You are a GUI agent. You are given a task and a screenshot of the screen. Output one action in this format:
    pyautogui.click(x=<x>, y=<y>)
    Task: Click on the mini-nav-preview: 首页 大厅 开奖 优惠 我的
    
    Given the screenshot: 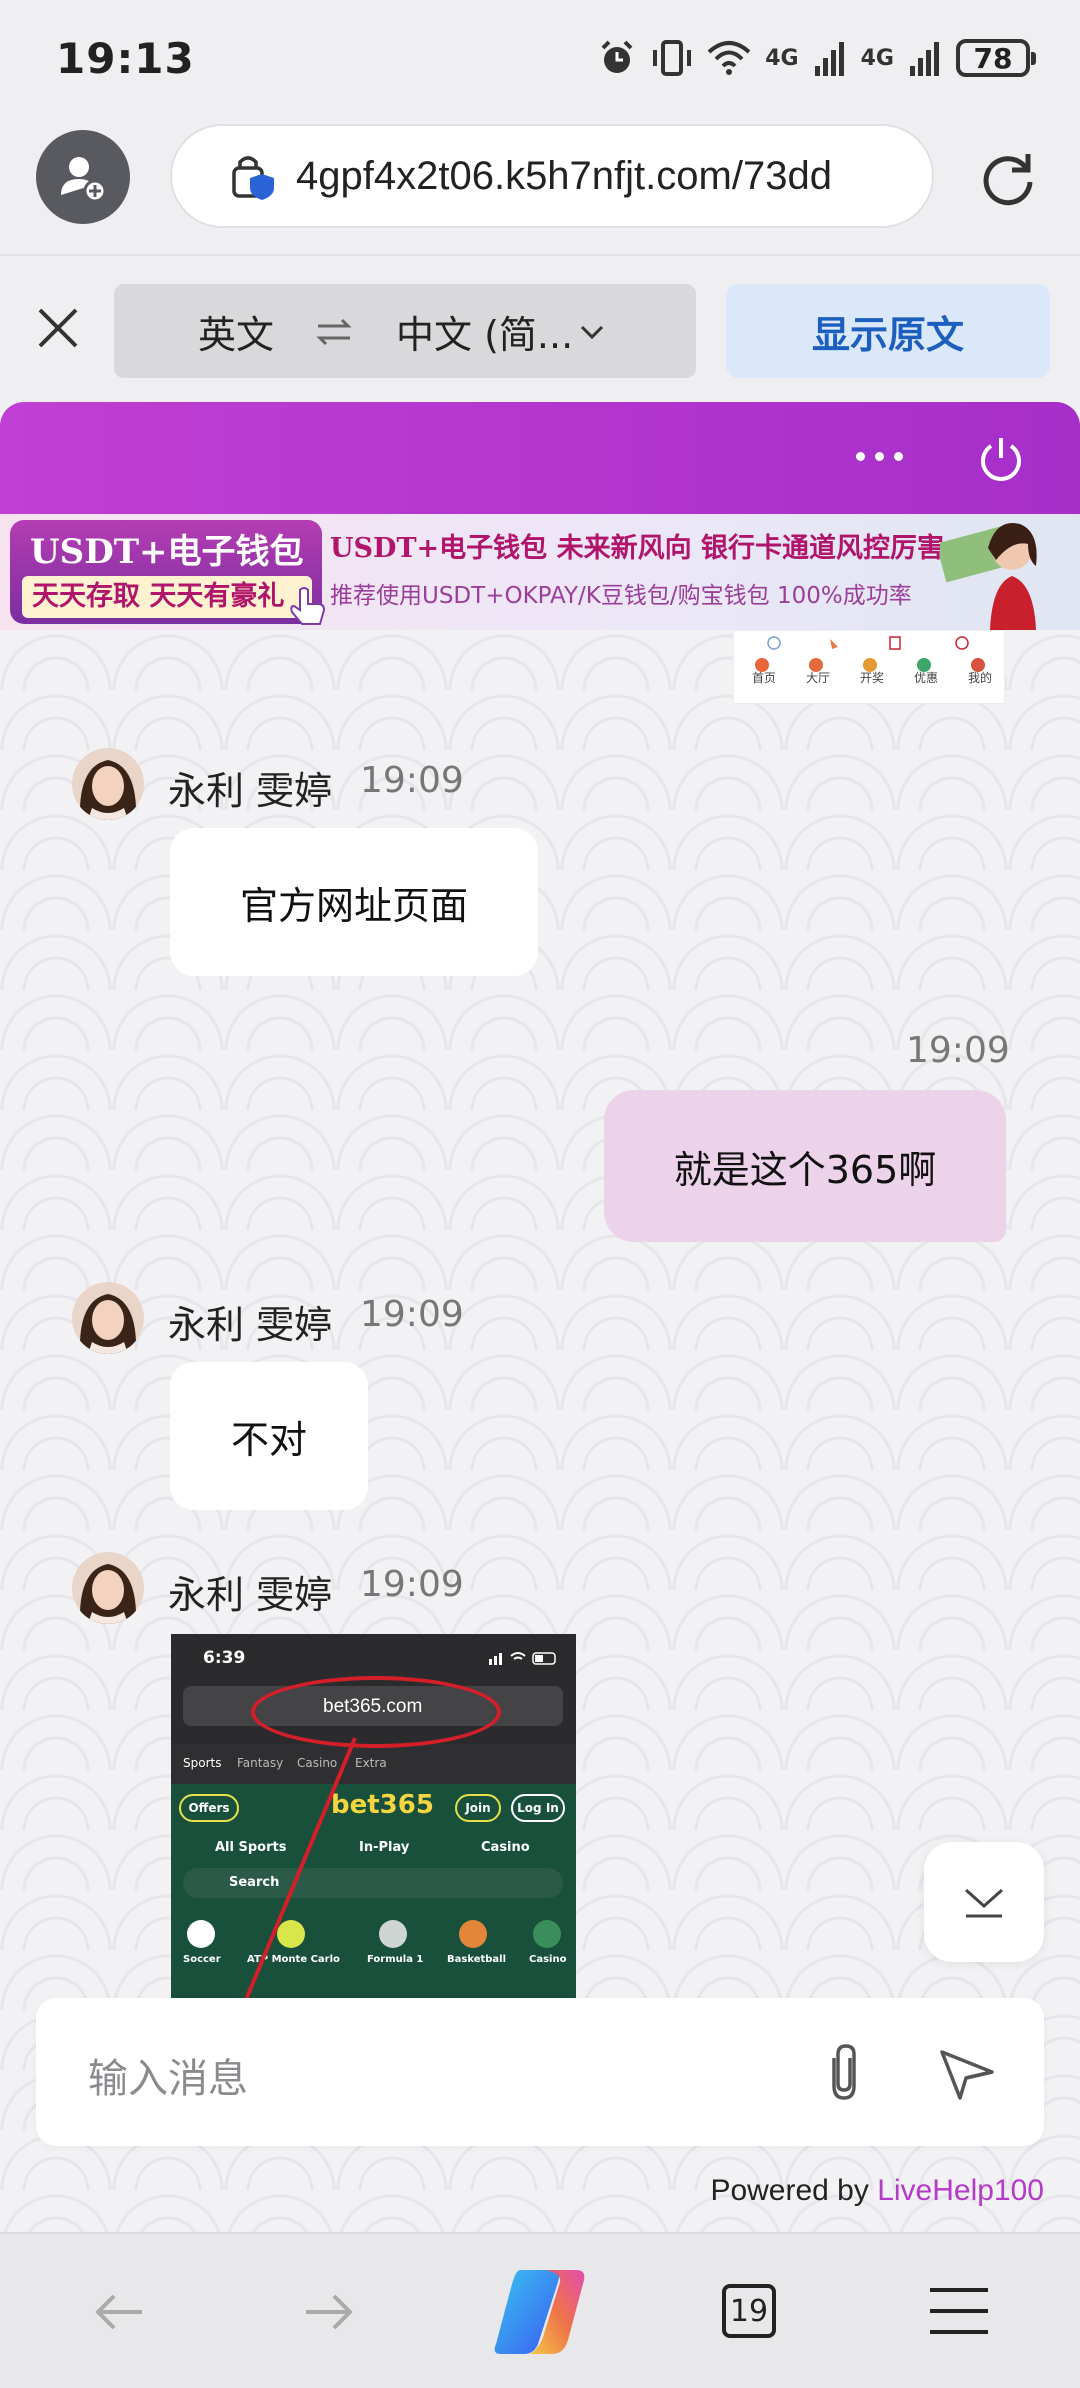 What is the action you would take?
    pyautogui.click(x=869, y=667)
    